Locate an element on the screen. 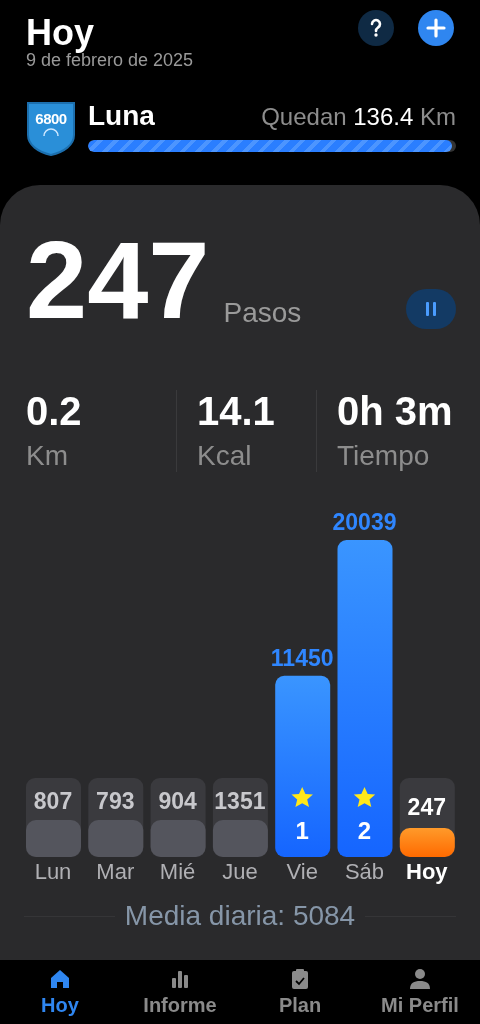  nav-tab: Plan is located at coordinates (300, 992).